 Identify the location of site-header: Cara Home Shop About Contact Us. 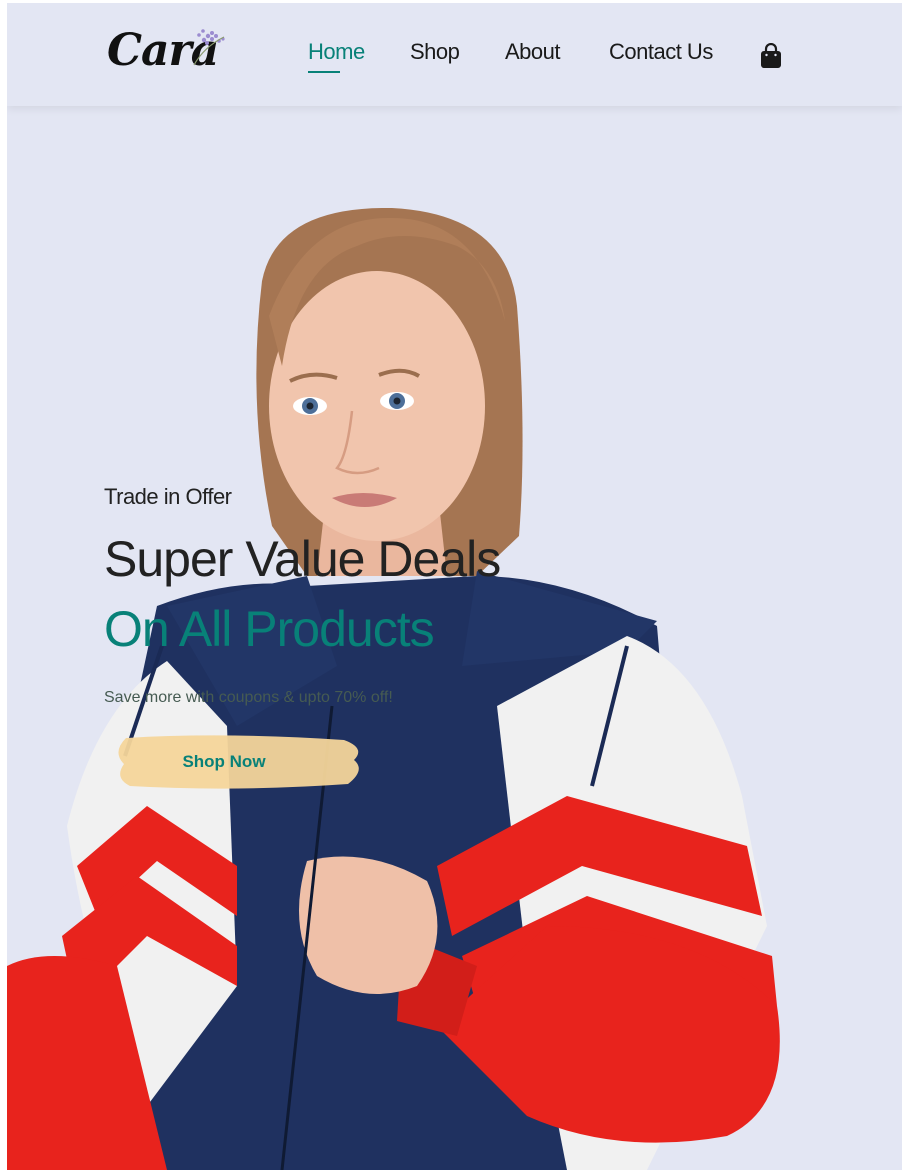
(454, 54).